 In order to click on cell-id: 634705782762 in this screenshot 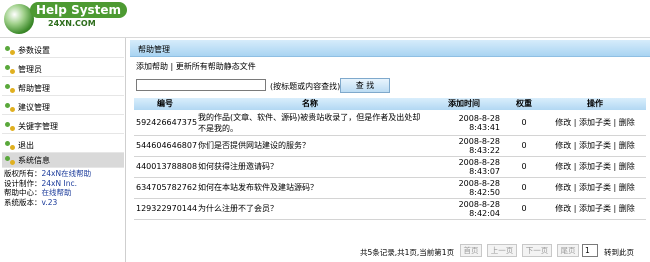, I will do `click(165, 188)`.